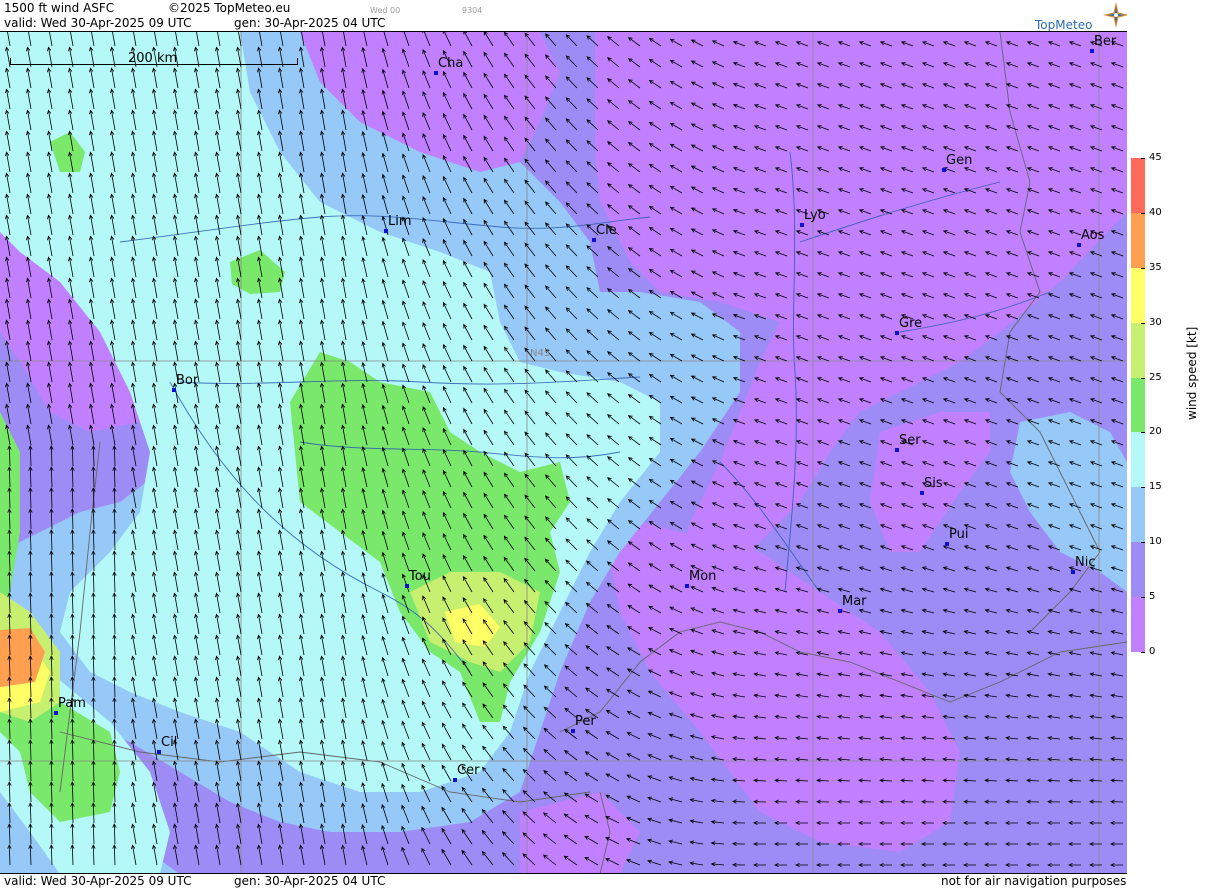 This screenshot has width=1219, height=888. I want to click on wind-speed-colorbar, so click(1138, 405).